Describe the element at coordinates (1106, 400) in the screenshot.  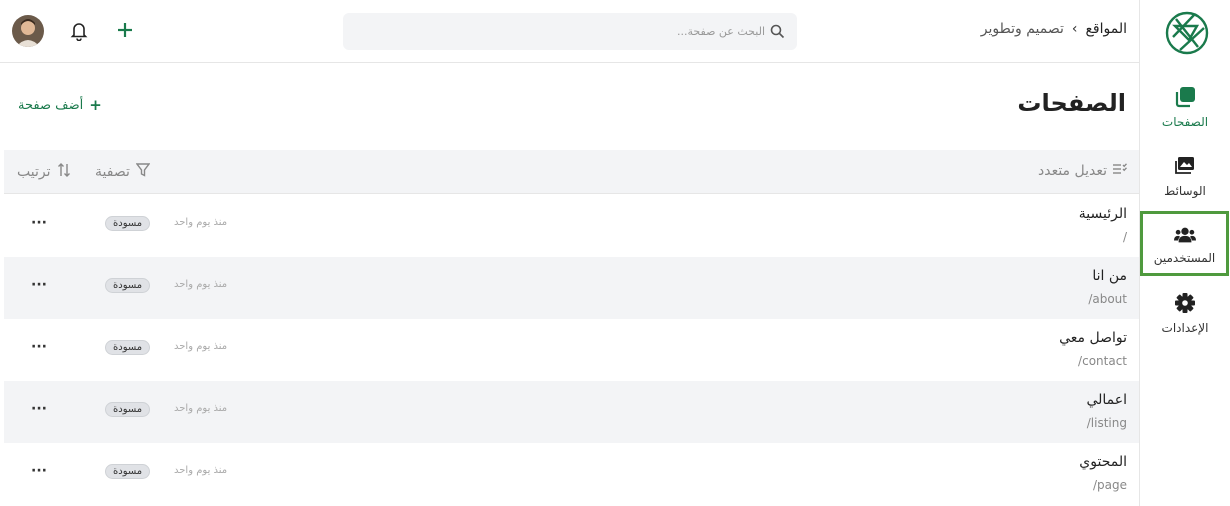
I see `page-name: اعمالي` at that location.